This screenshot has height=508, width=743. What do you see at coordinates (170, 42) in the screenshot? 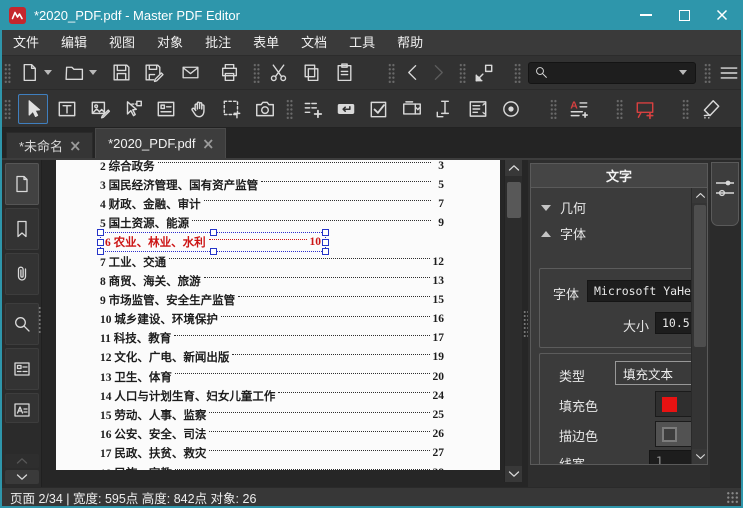
I see `menu-object: 对象` at bounding box center [170, 42].